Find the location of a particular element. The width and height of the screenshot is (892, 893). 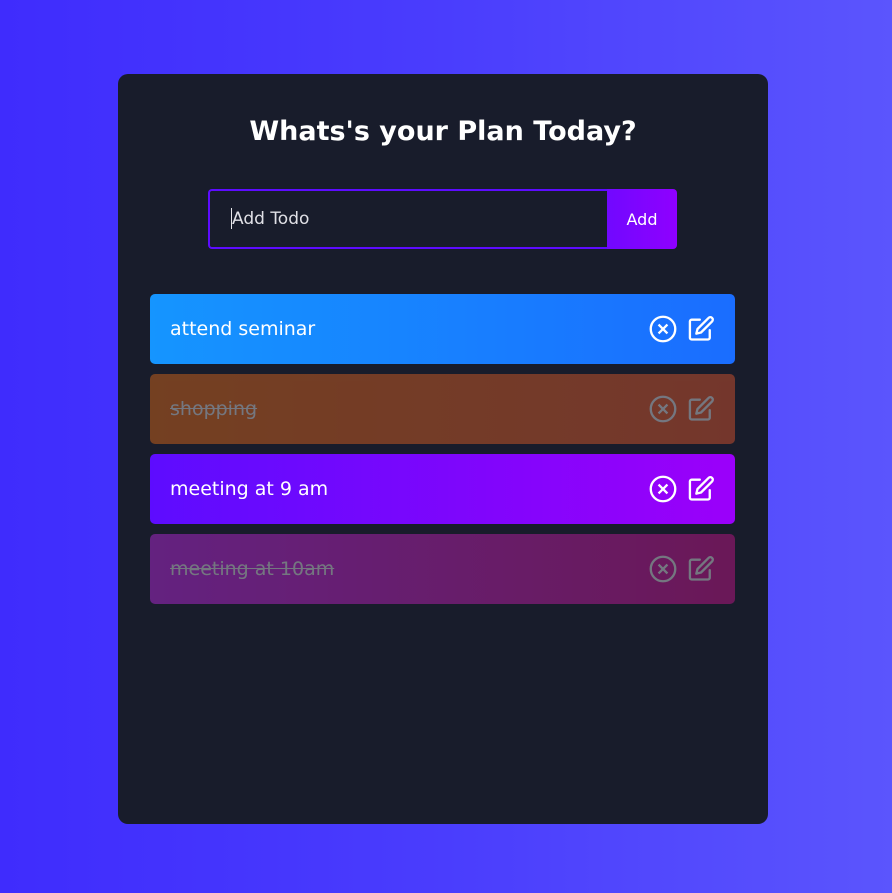

todo-text: meeting at 10am is located at coordinates (252, 569).